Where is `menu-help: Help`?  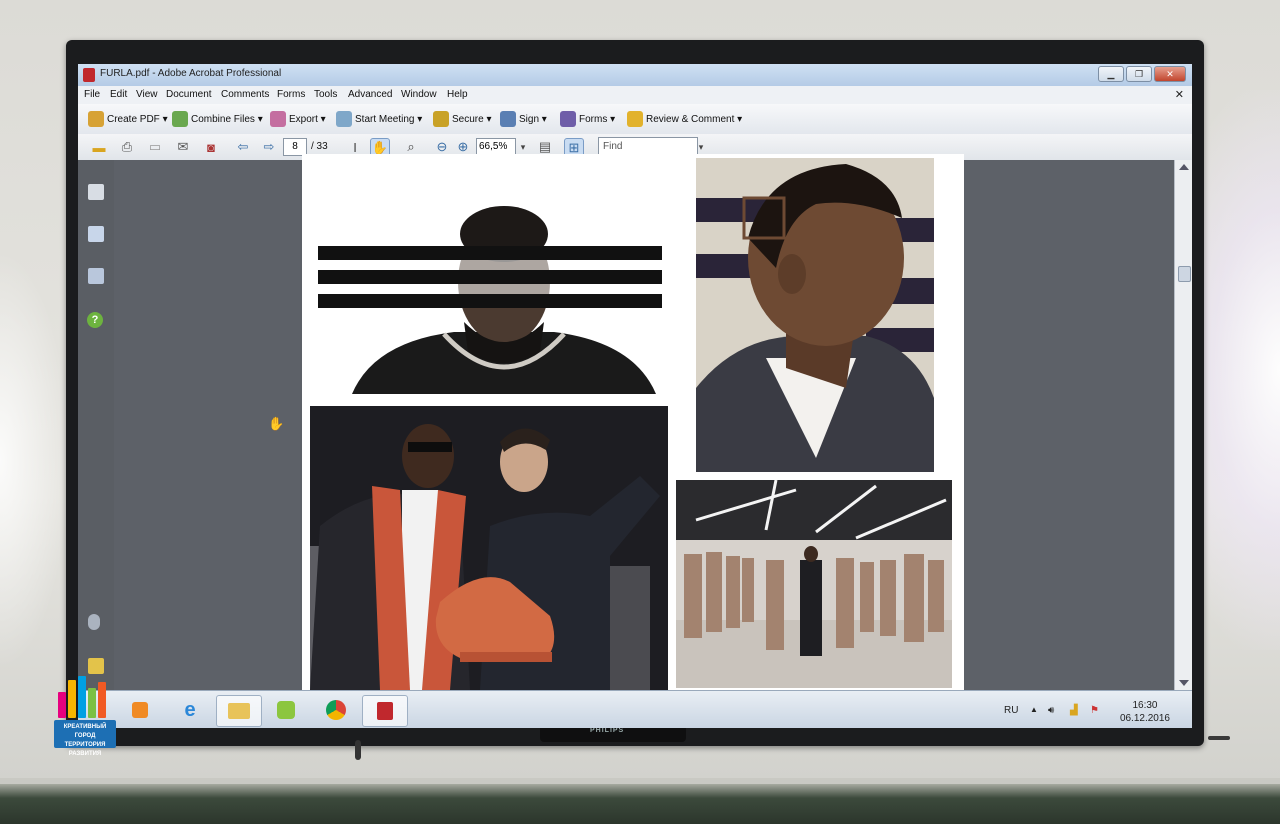
menu-help: Help is located at coordinates (457, 94).